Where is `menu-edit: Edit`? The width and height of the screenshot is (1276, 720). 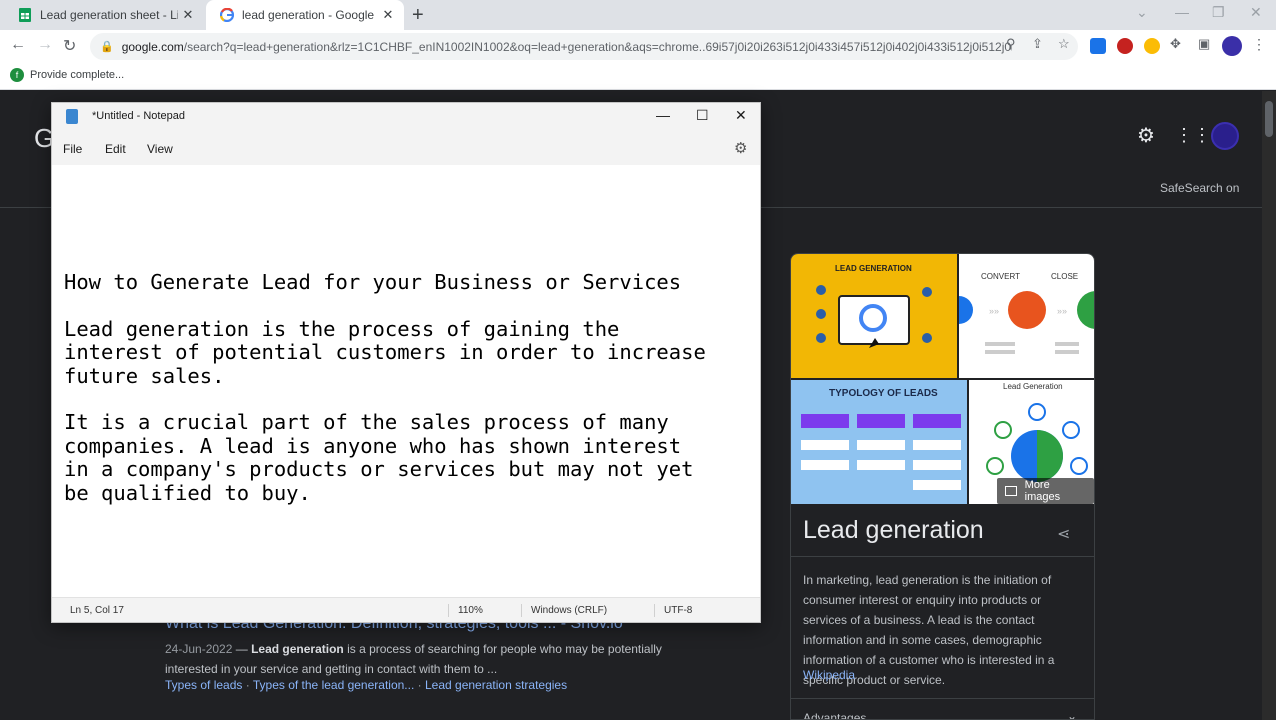 menu-edit: Edit is located at coordinates (115, 149).